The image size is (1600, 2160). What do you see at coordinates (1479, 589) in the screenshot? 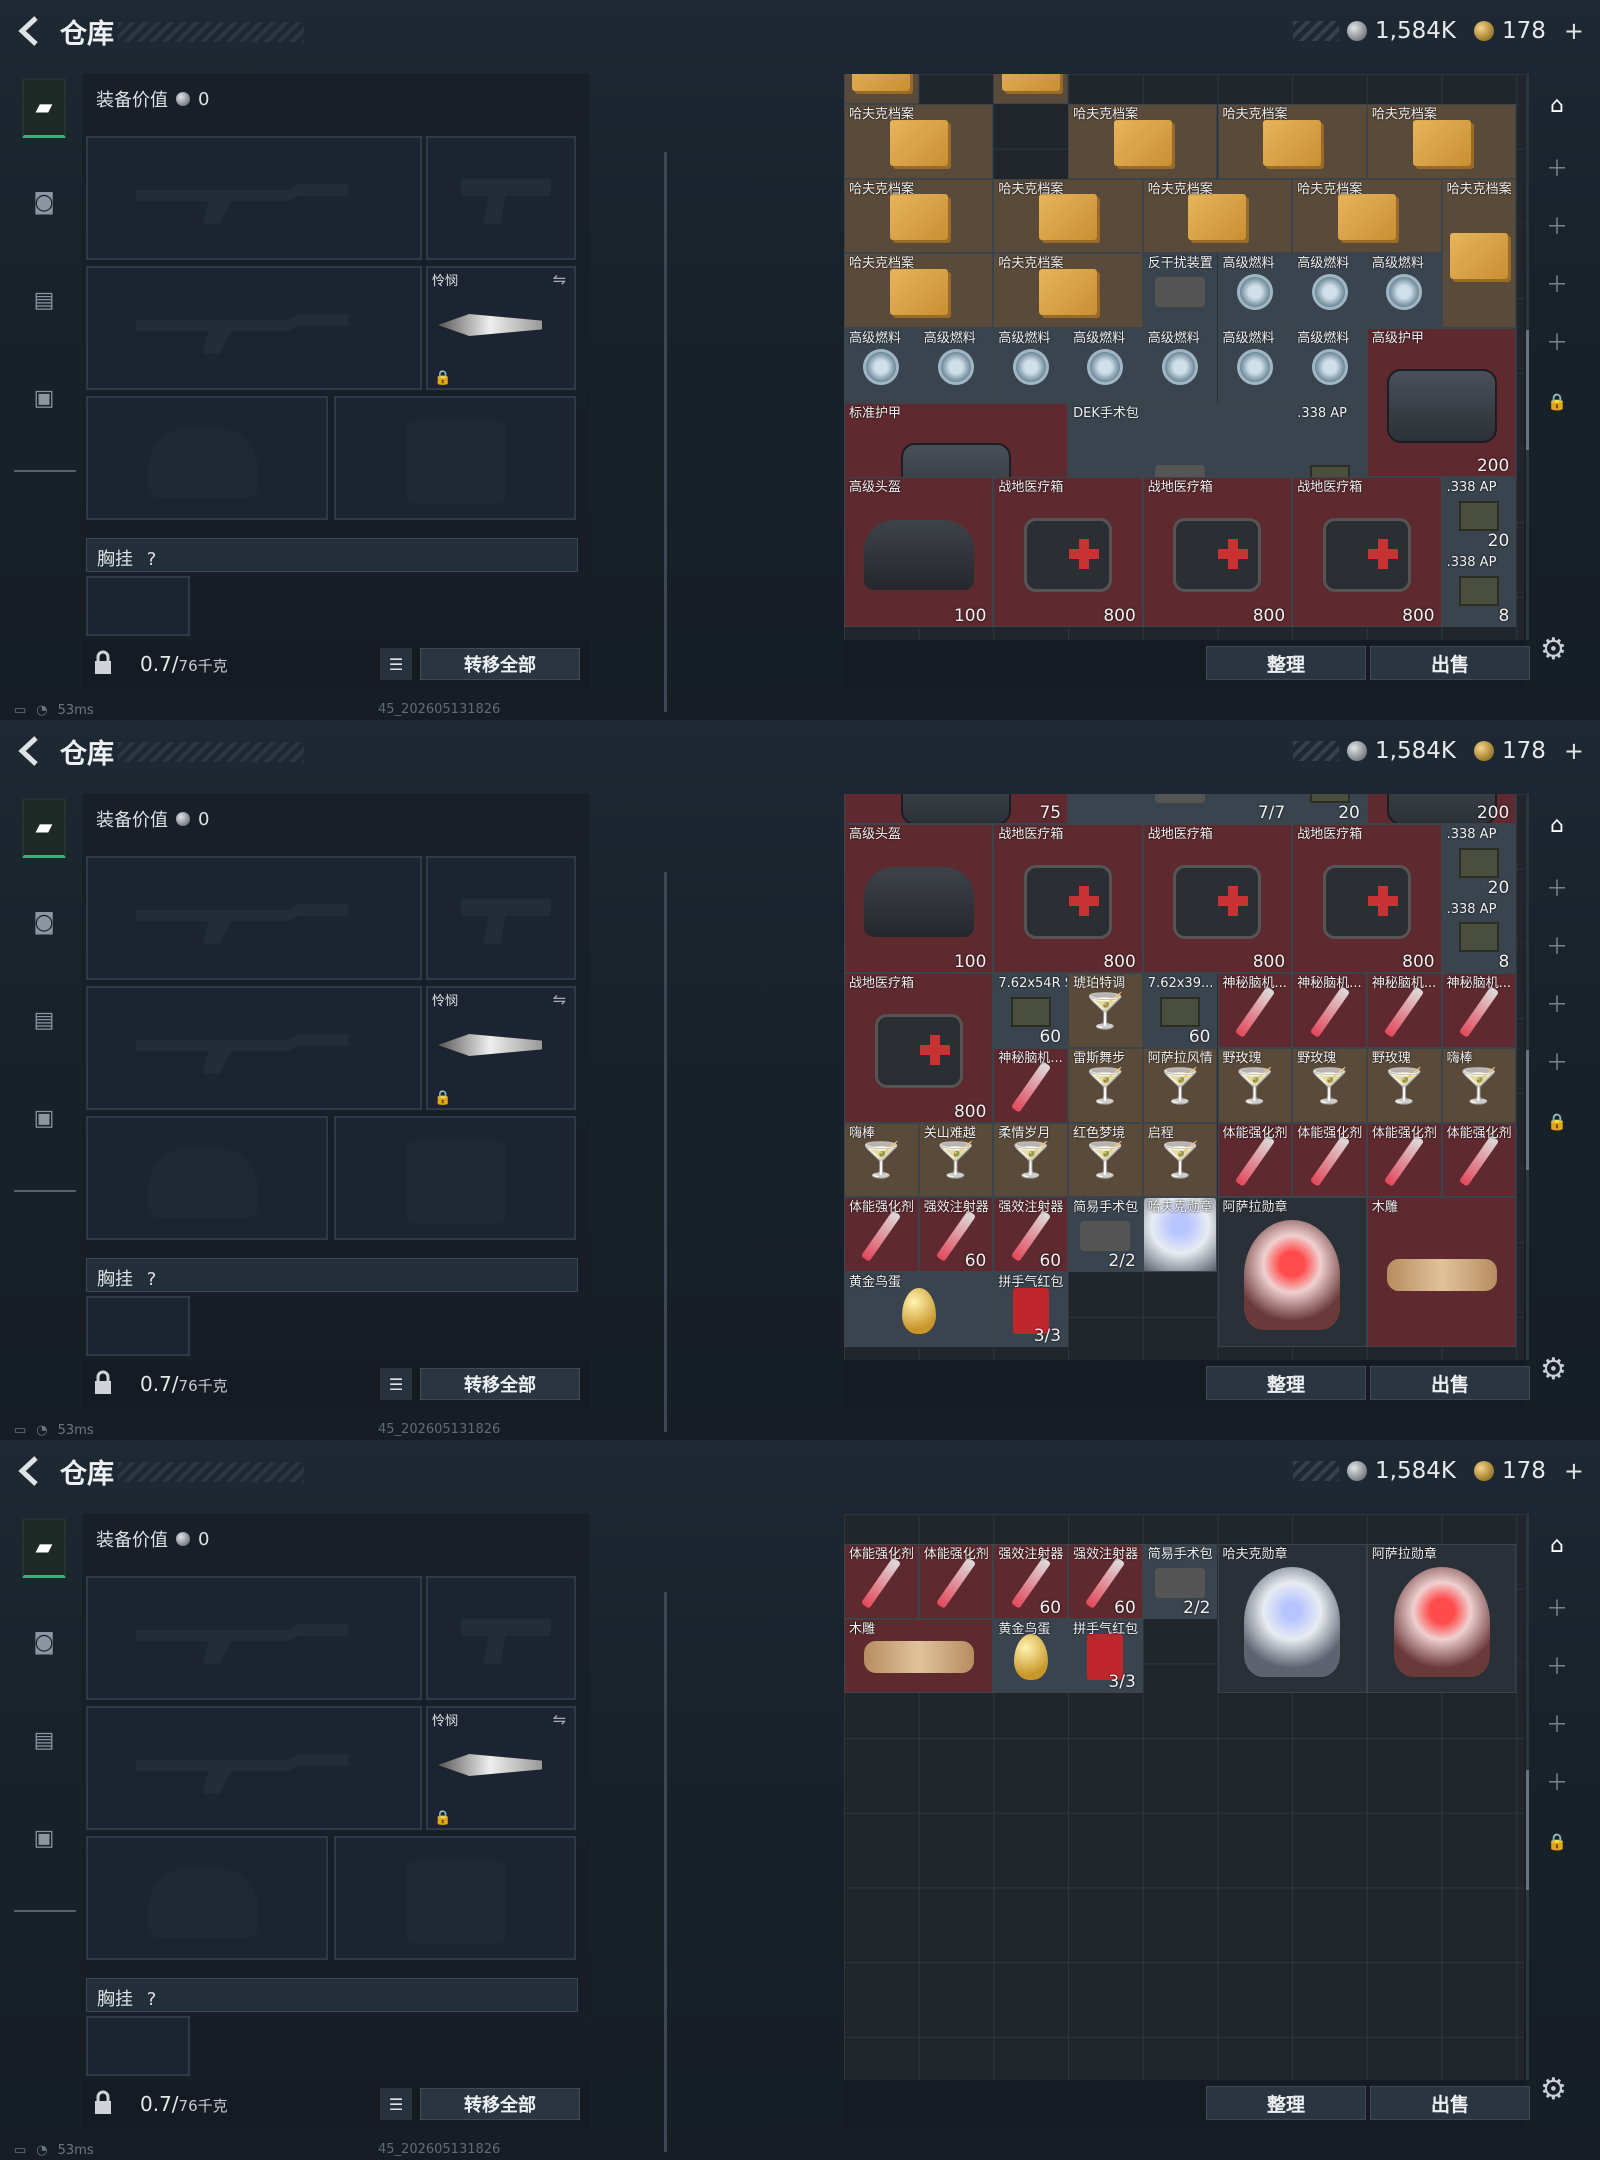
I see `stash-item: .338 AP 8` at bounding box center [1479, 589].